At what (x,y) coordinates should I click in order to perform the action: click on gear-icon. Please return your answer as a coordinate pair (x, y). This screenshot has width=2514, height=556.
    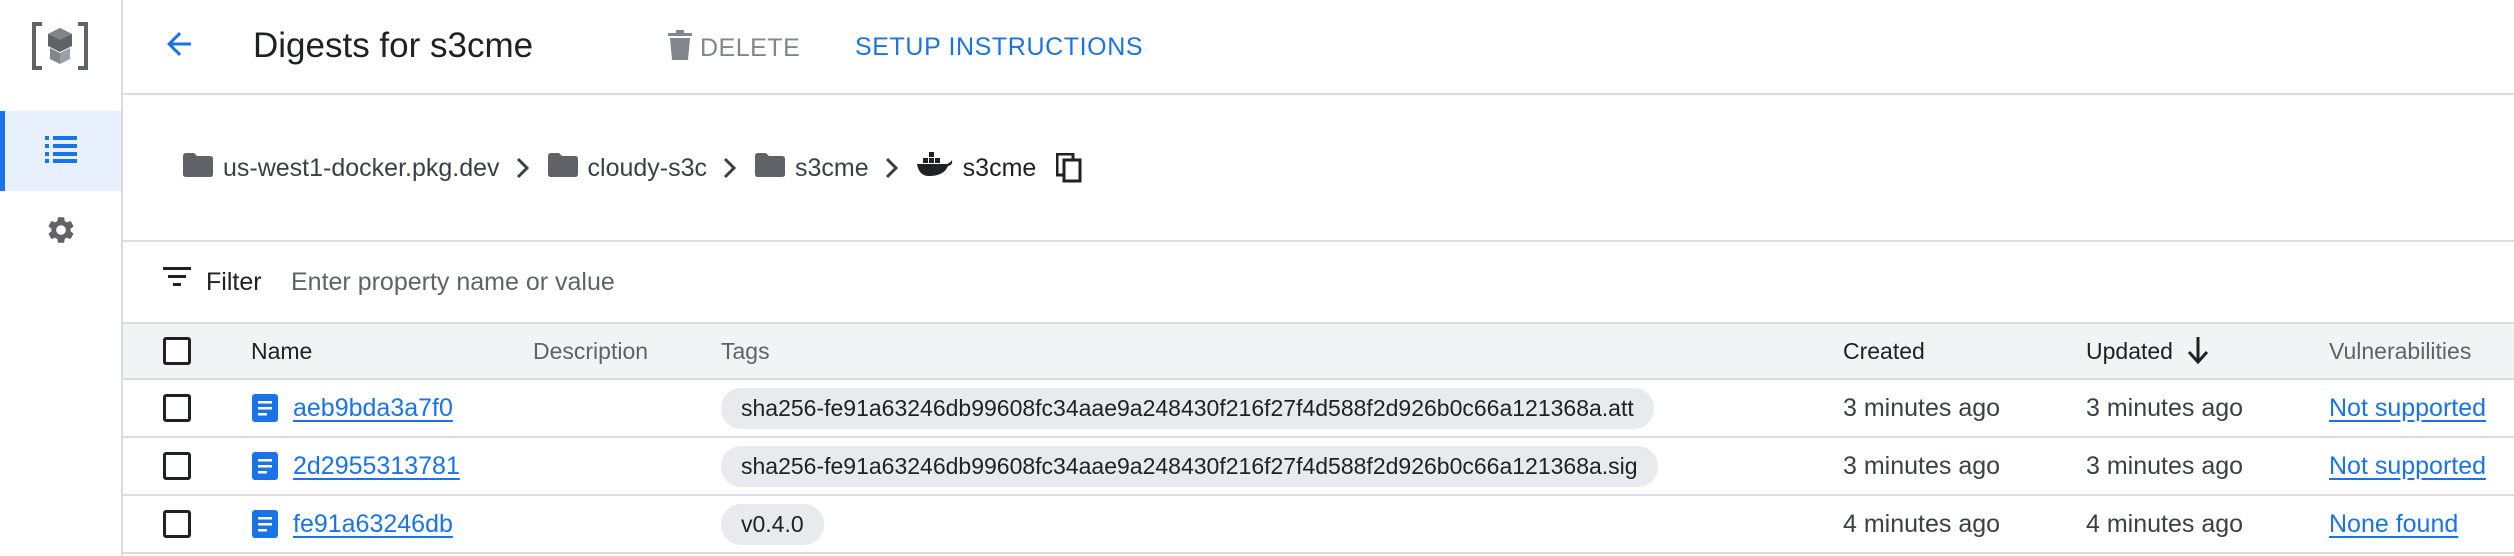
    Looking at the image, I should click on (61, 232).